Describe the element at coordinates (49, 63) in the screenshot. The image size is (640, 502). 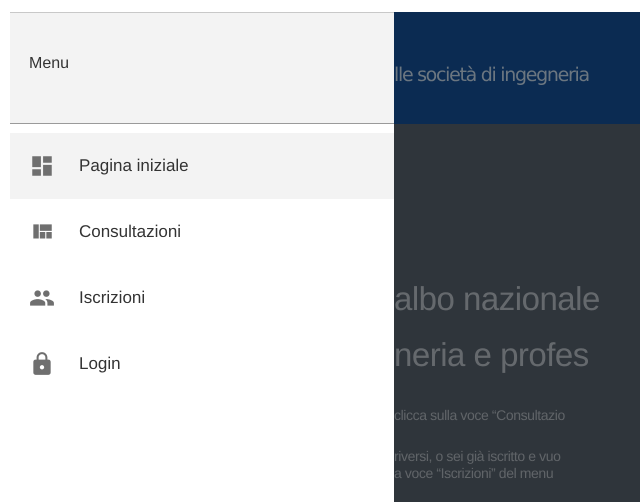
I see `drawer-title: Menu` at that location.